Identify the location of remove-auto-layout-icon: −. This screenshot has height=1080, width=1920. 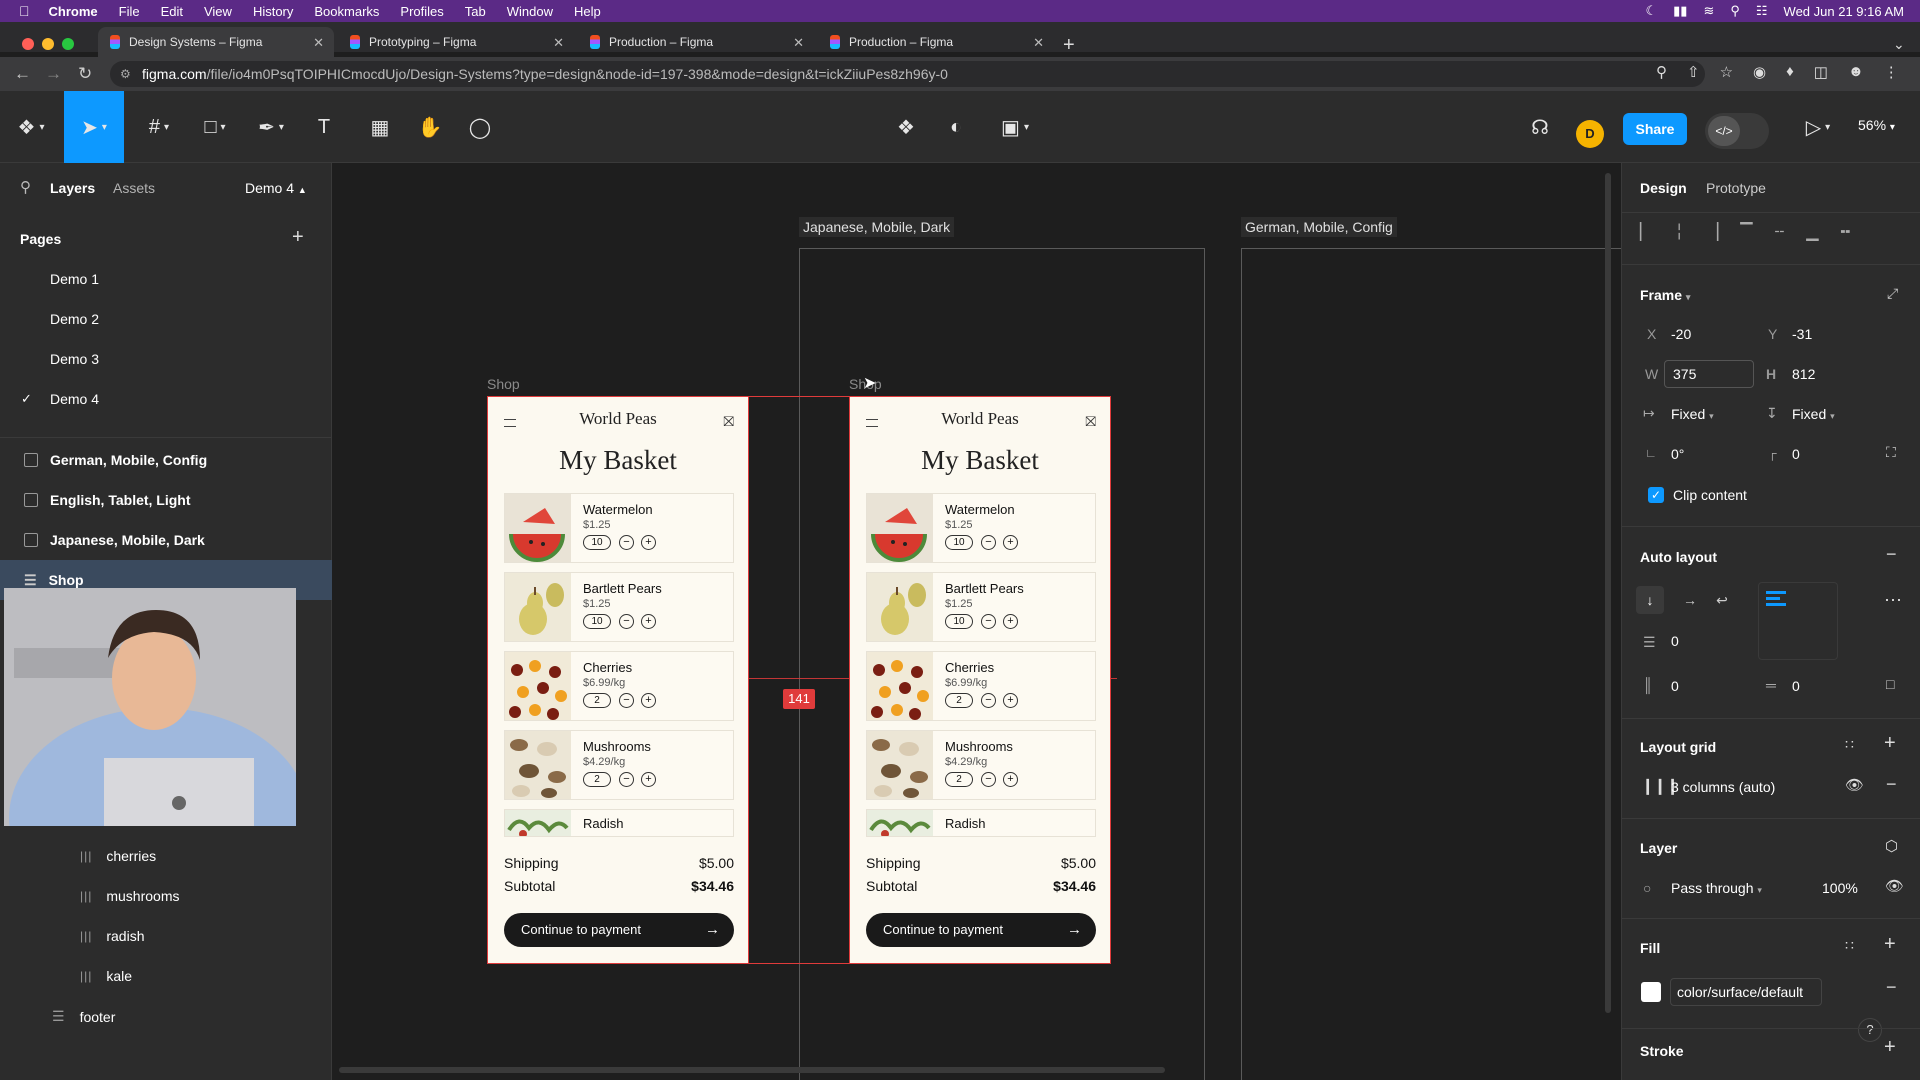
(1891, 554).